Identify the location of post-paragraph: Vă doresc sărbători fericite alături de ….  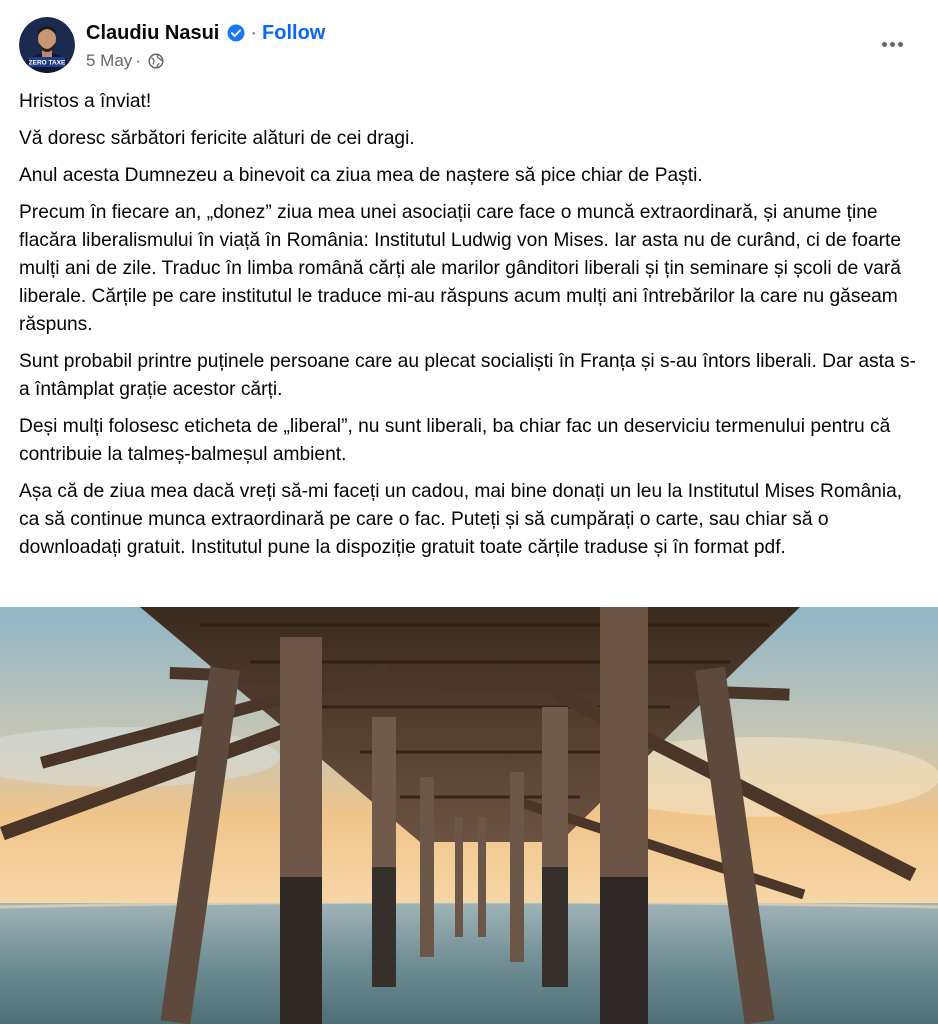
(217, 138).